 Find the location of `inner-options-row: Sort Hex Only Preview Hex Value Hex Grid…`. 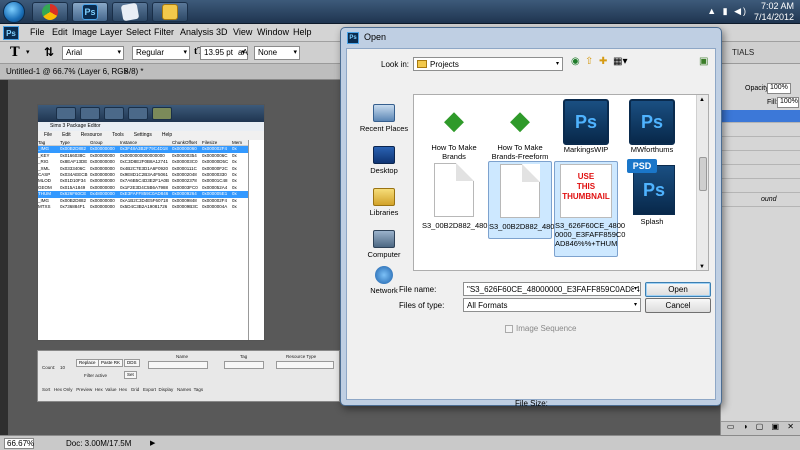

inner-options-row: Sort Hex Only Preview Hex Value Hex Grid… is located at coordinates (123, 389).